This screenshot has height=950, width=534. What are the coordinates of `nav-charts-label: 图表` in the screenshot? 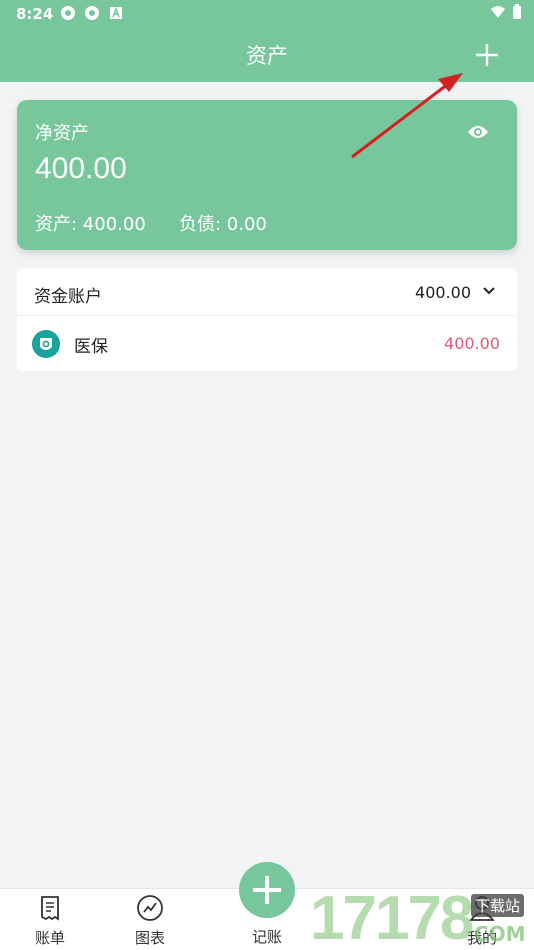 It's located at (149, 938).